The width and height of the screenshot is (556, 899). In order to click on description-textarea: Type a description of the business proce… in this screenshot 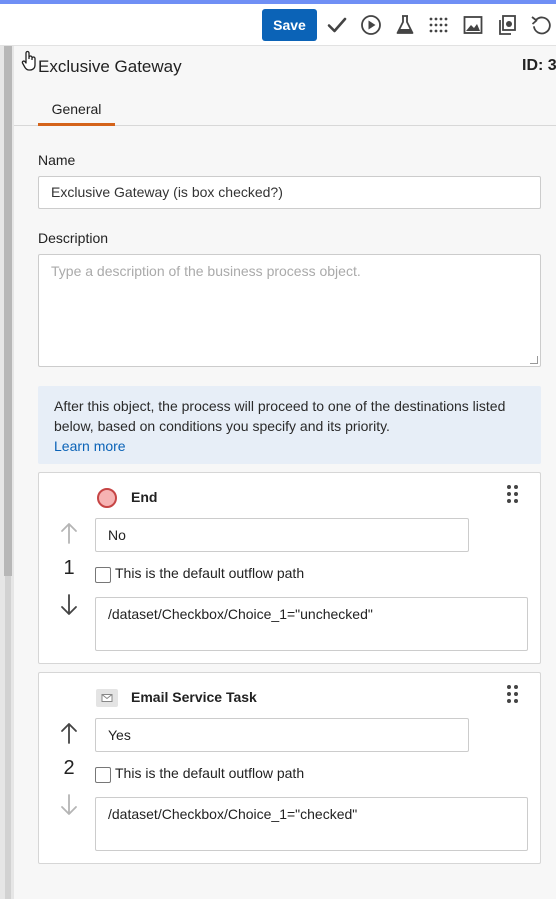, I will do `click(289, 310)`.